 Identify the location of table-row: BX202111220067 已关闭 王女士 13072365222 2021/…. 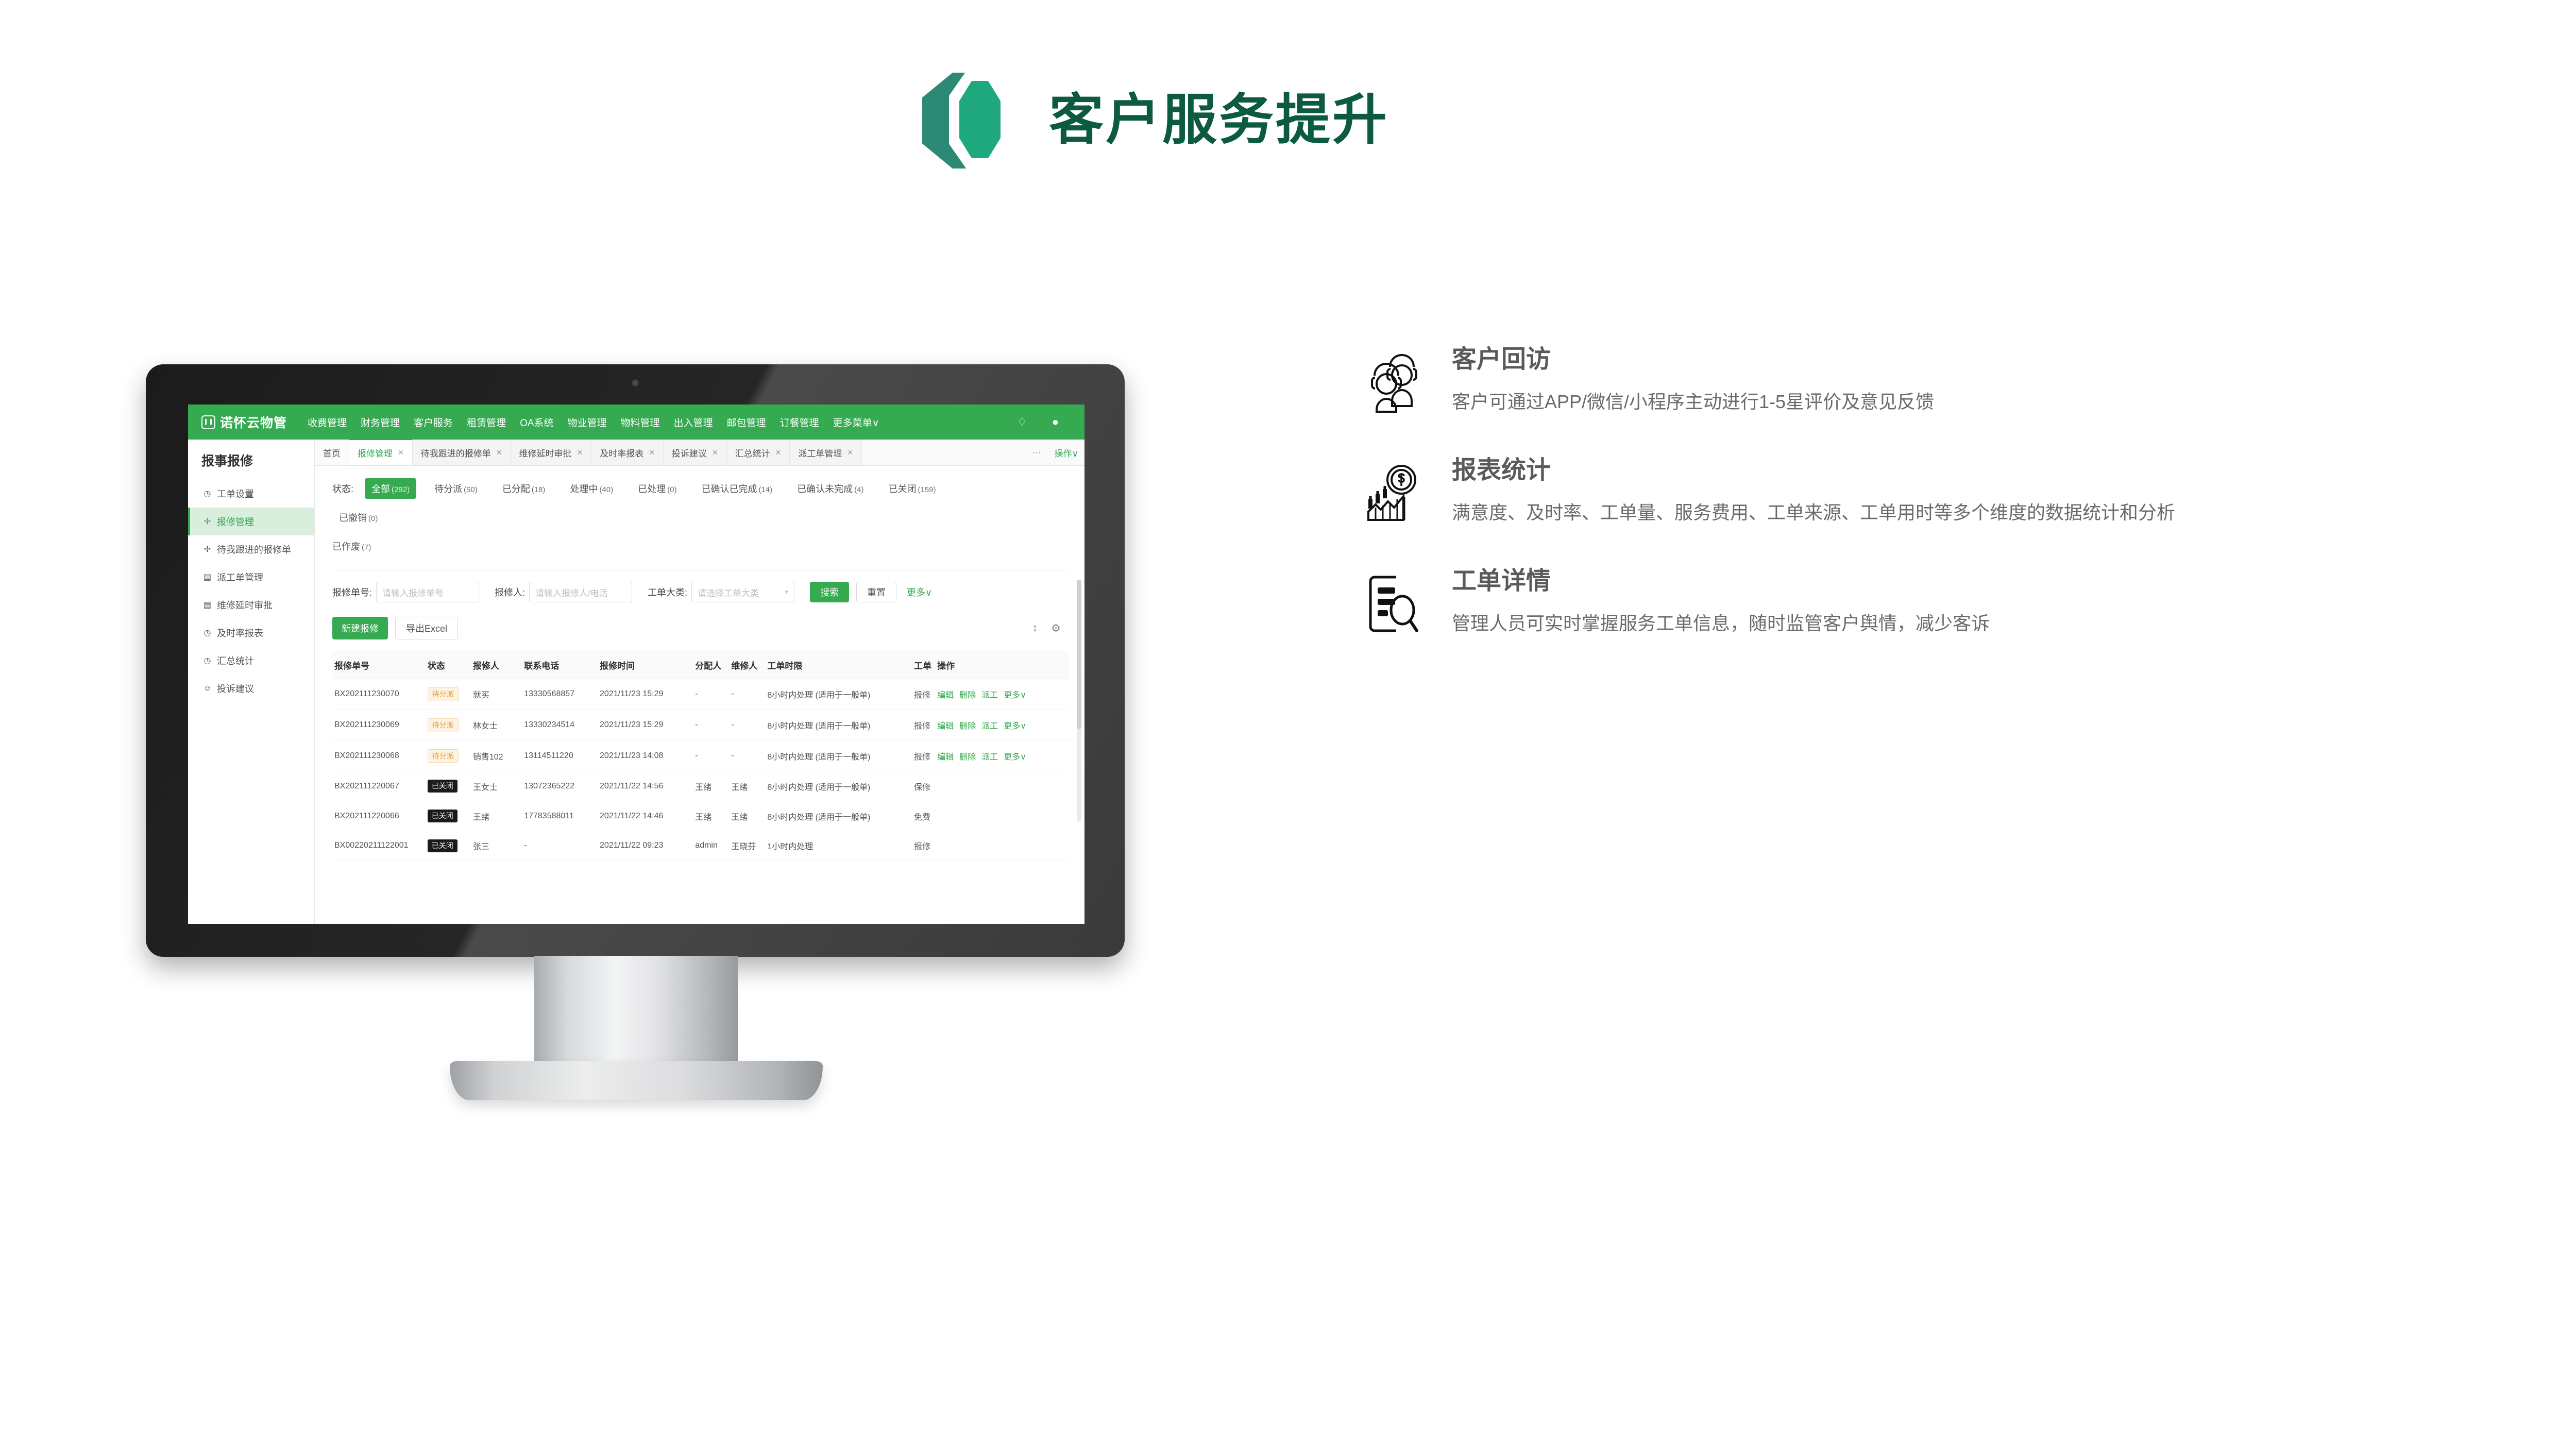
(700, 786).